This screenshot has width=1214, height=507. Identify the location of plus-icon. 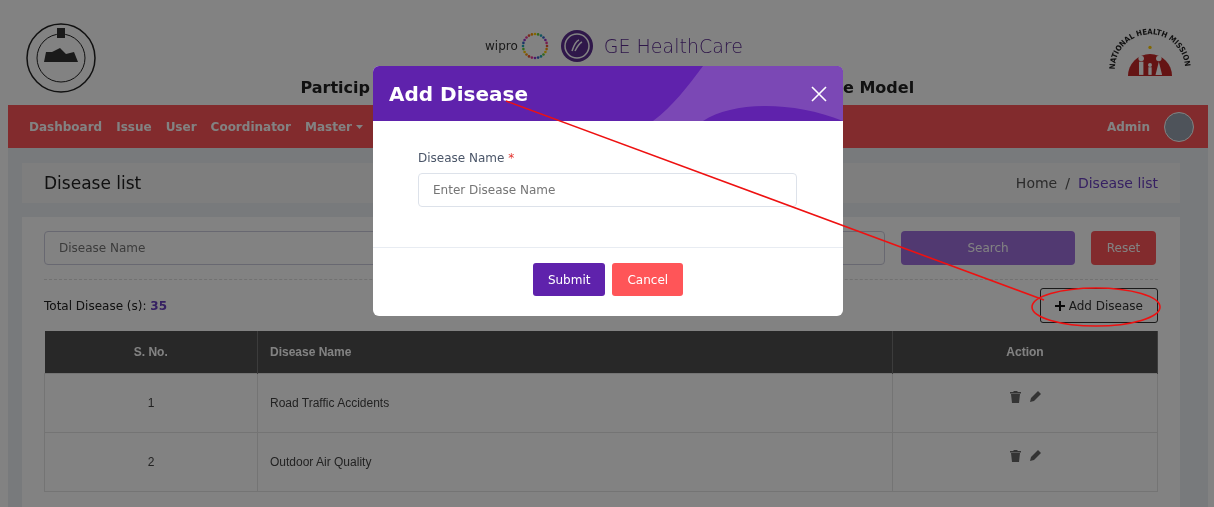
(1059, 305).